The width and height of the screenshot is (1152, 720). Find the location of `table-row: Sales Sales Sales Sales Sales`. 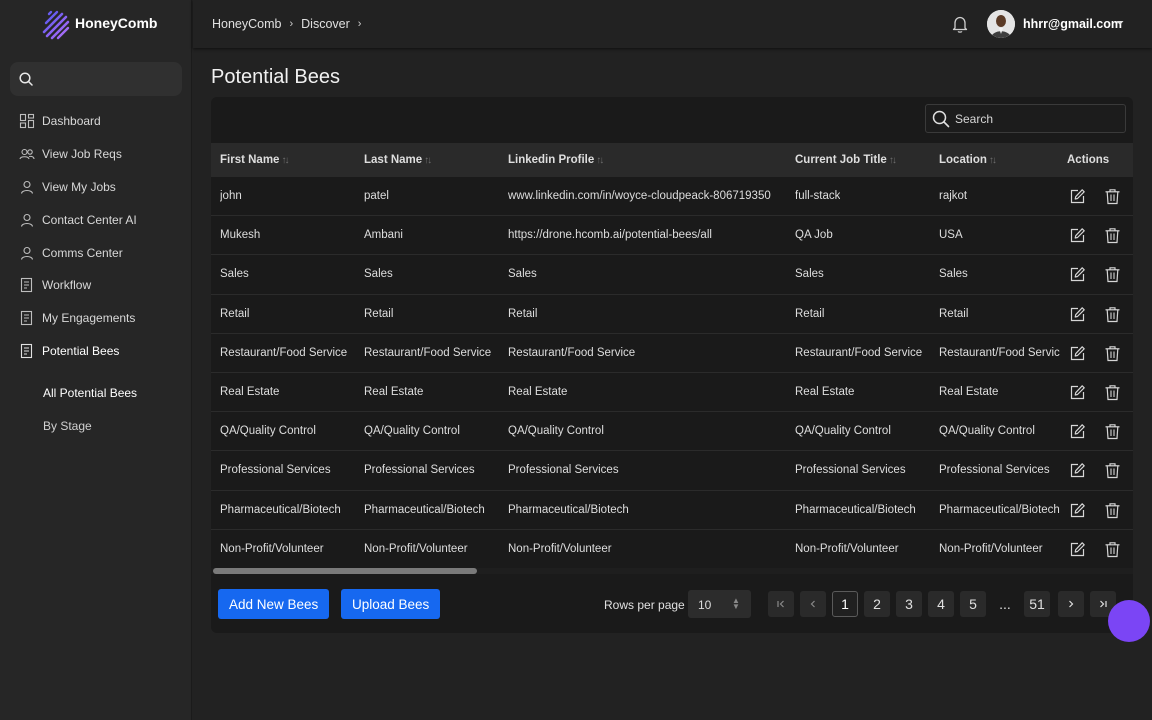

table-row: Sales Sales Sales Sales Sales is located at coordinates (672, 275).